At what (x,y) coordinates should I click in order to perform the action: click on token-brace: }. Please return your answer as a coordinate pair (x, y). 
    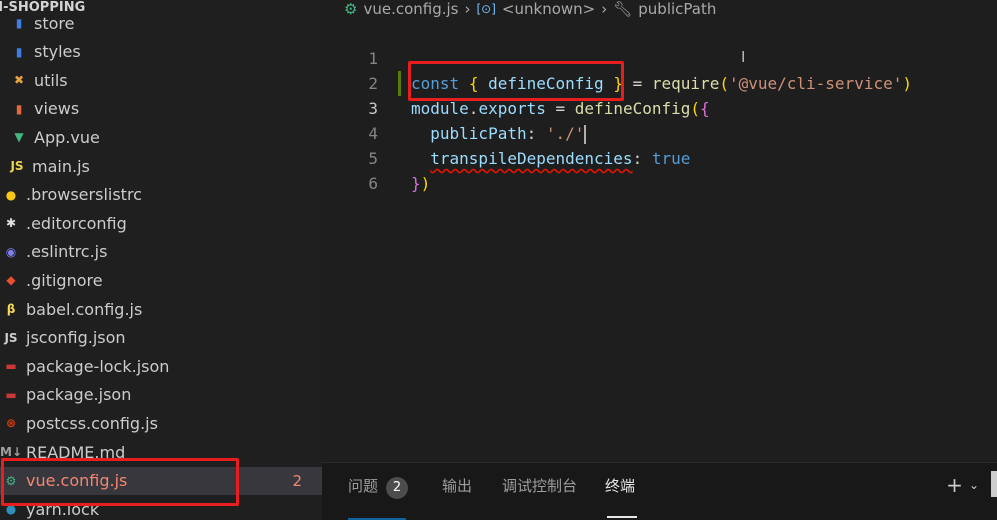
    Looking at the image, I should click on (416, 183).